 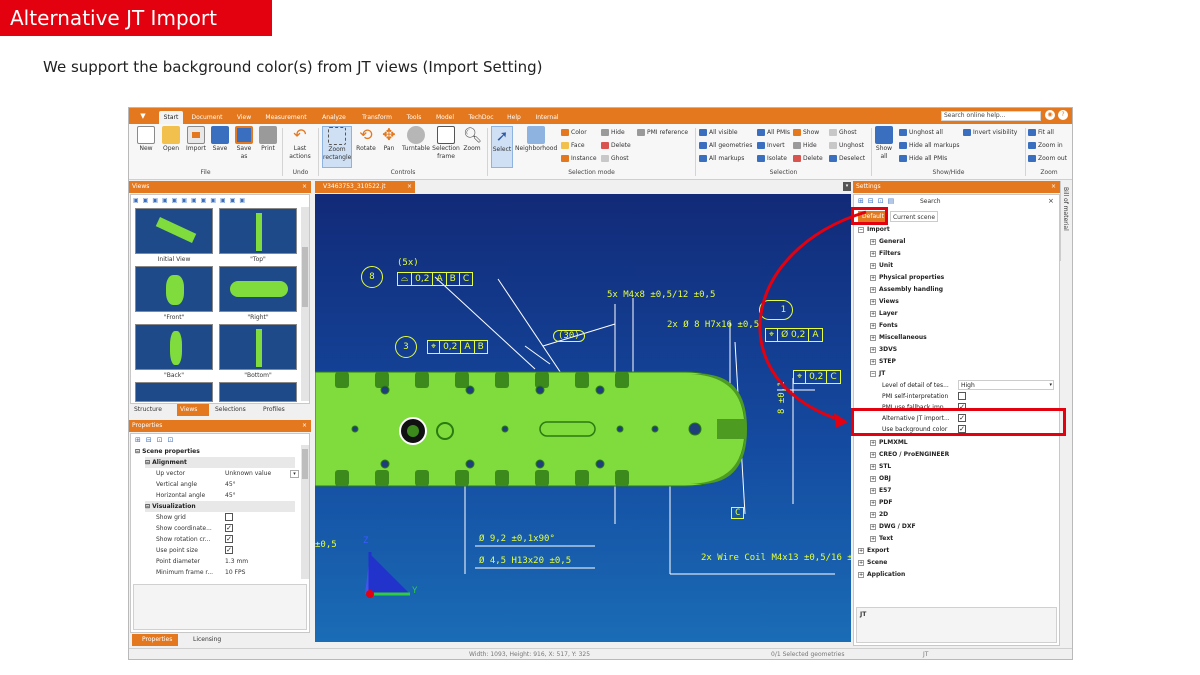 What do you see at coordinates (782, 397) in the screenshot?
I see `dimension-label: 8 ±0,1` at bounding box center [782, 397].